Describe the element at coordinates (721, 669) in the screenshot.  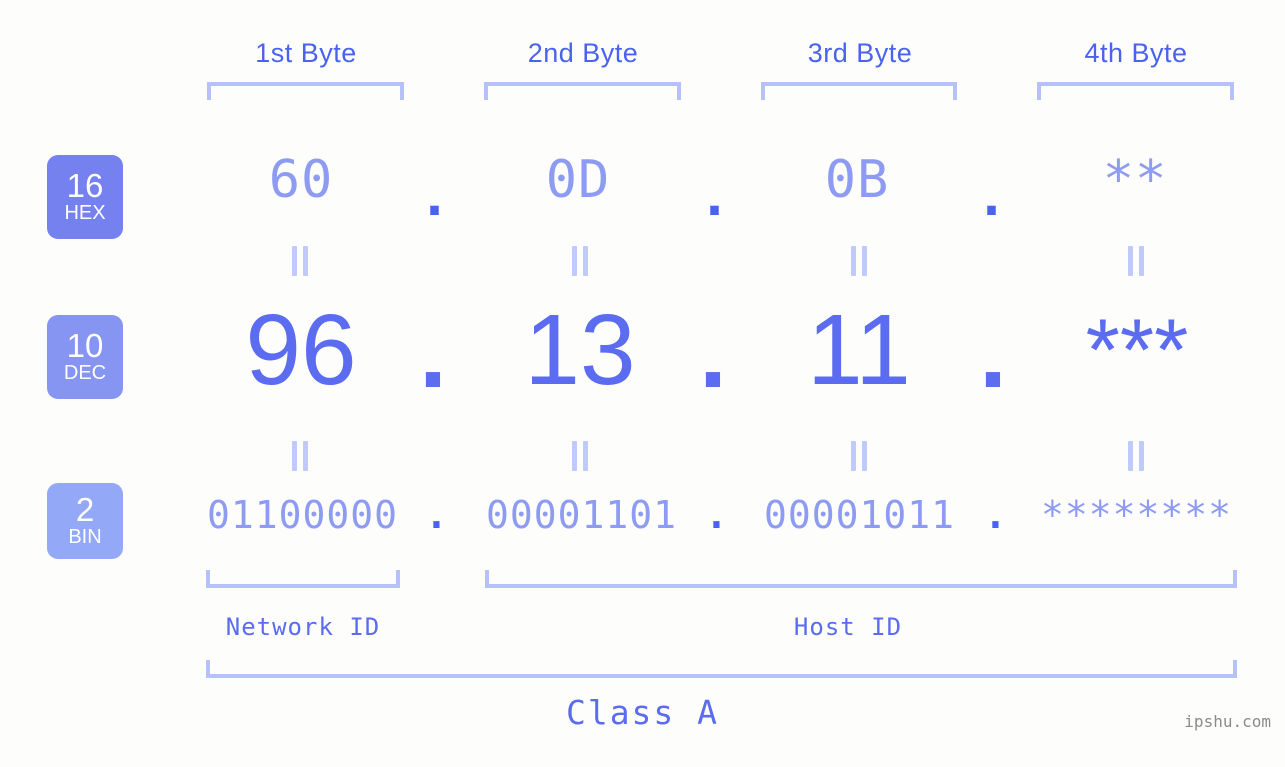
I see `class-bracket` at that location.